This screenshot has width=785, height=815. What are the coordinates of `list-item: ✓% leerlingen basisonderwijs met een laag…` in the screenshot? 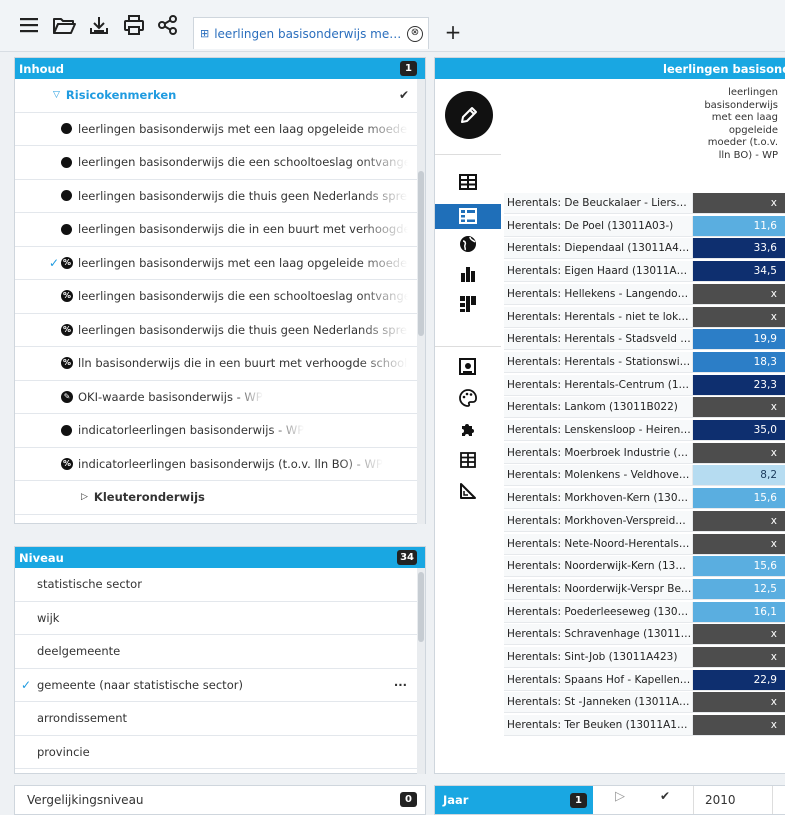 It's located at (220, 263).